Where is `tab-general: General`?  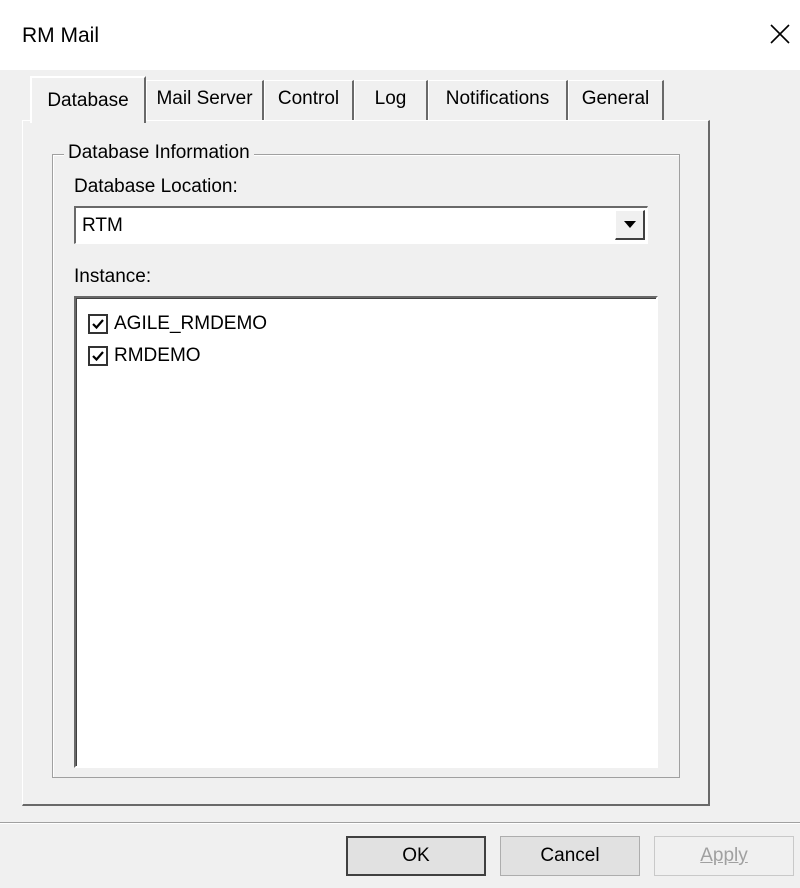 tab-general: General is located at coordinates (616, 100).